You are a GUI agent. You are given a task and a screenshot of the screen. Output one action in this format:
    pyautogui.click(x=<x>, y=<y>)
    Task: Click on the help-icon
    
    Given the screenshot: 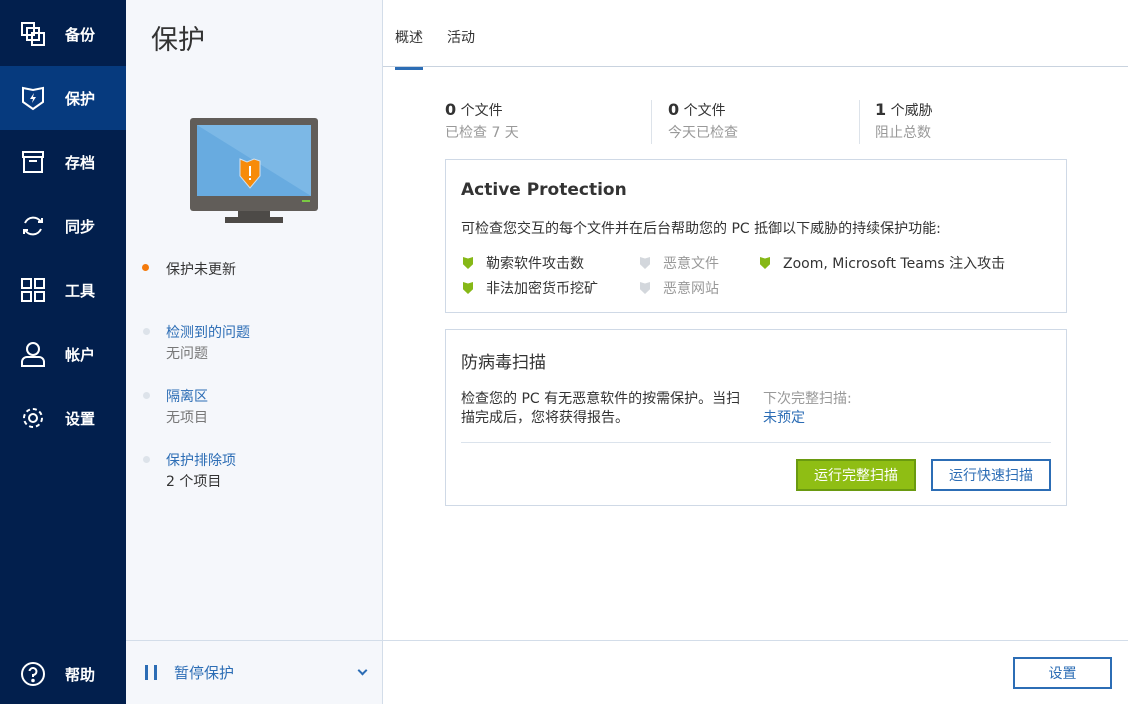 What is the action you would take?
    pyautogui.click(x=33, y=674)
    